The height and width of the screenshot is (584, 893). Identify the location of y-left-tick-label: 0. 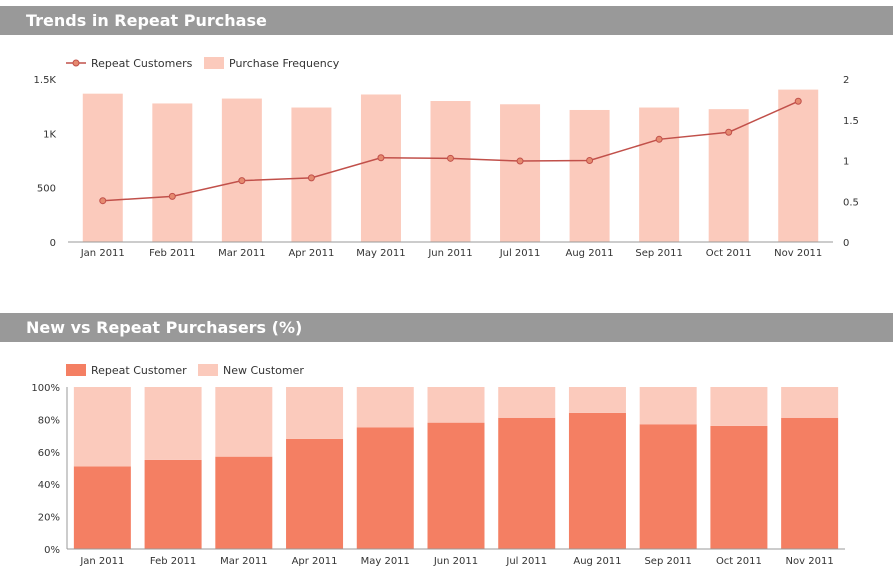
(53, 243).